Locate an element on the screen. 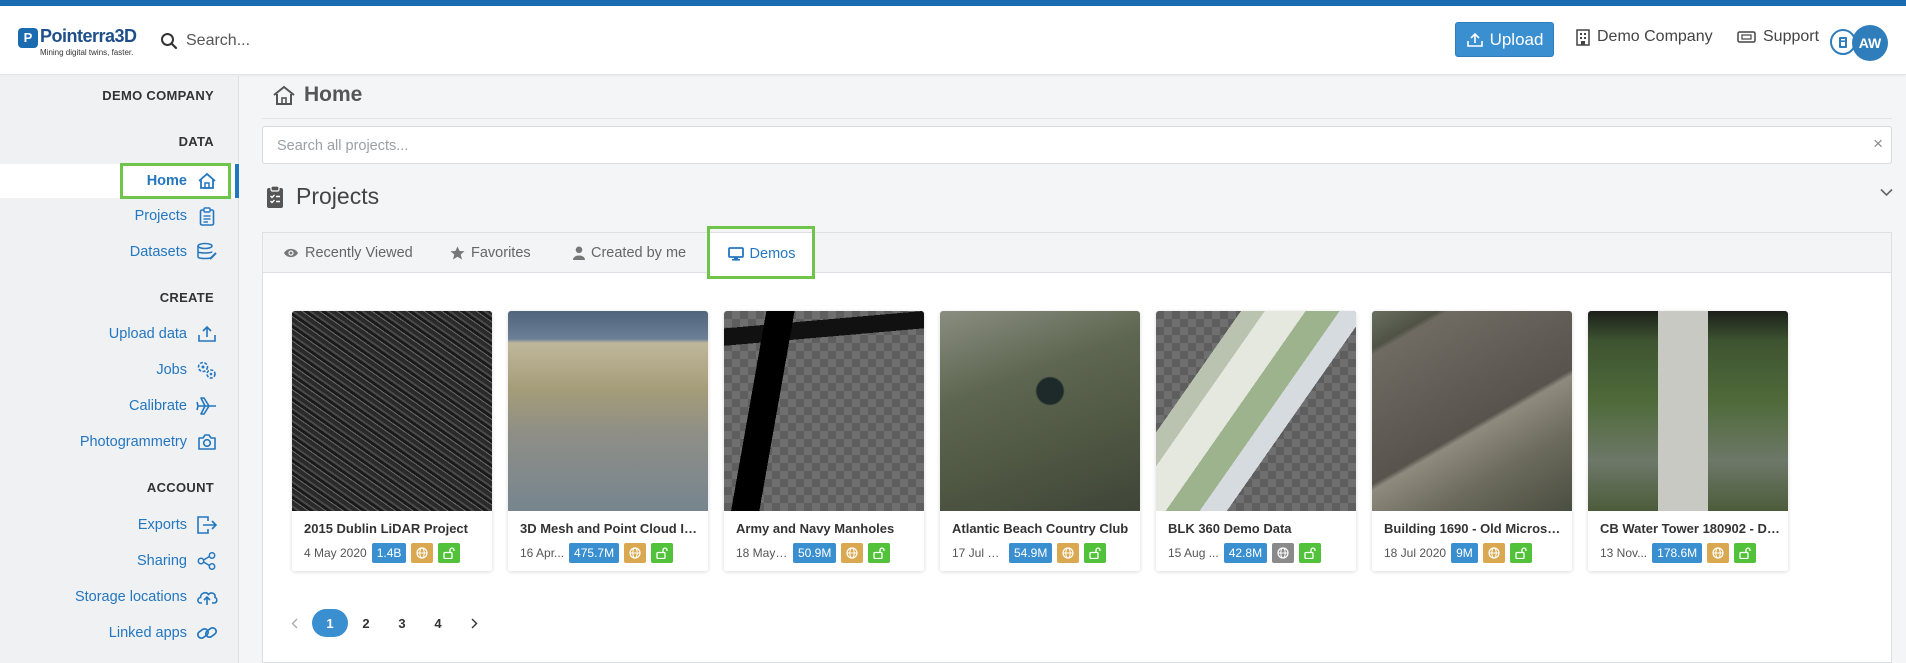 Image resolution: width=1906 pixels, height=663 pixels. page-button: 4 is located at coordinates (438, 623).